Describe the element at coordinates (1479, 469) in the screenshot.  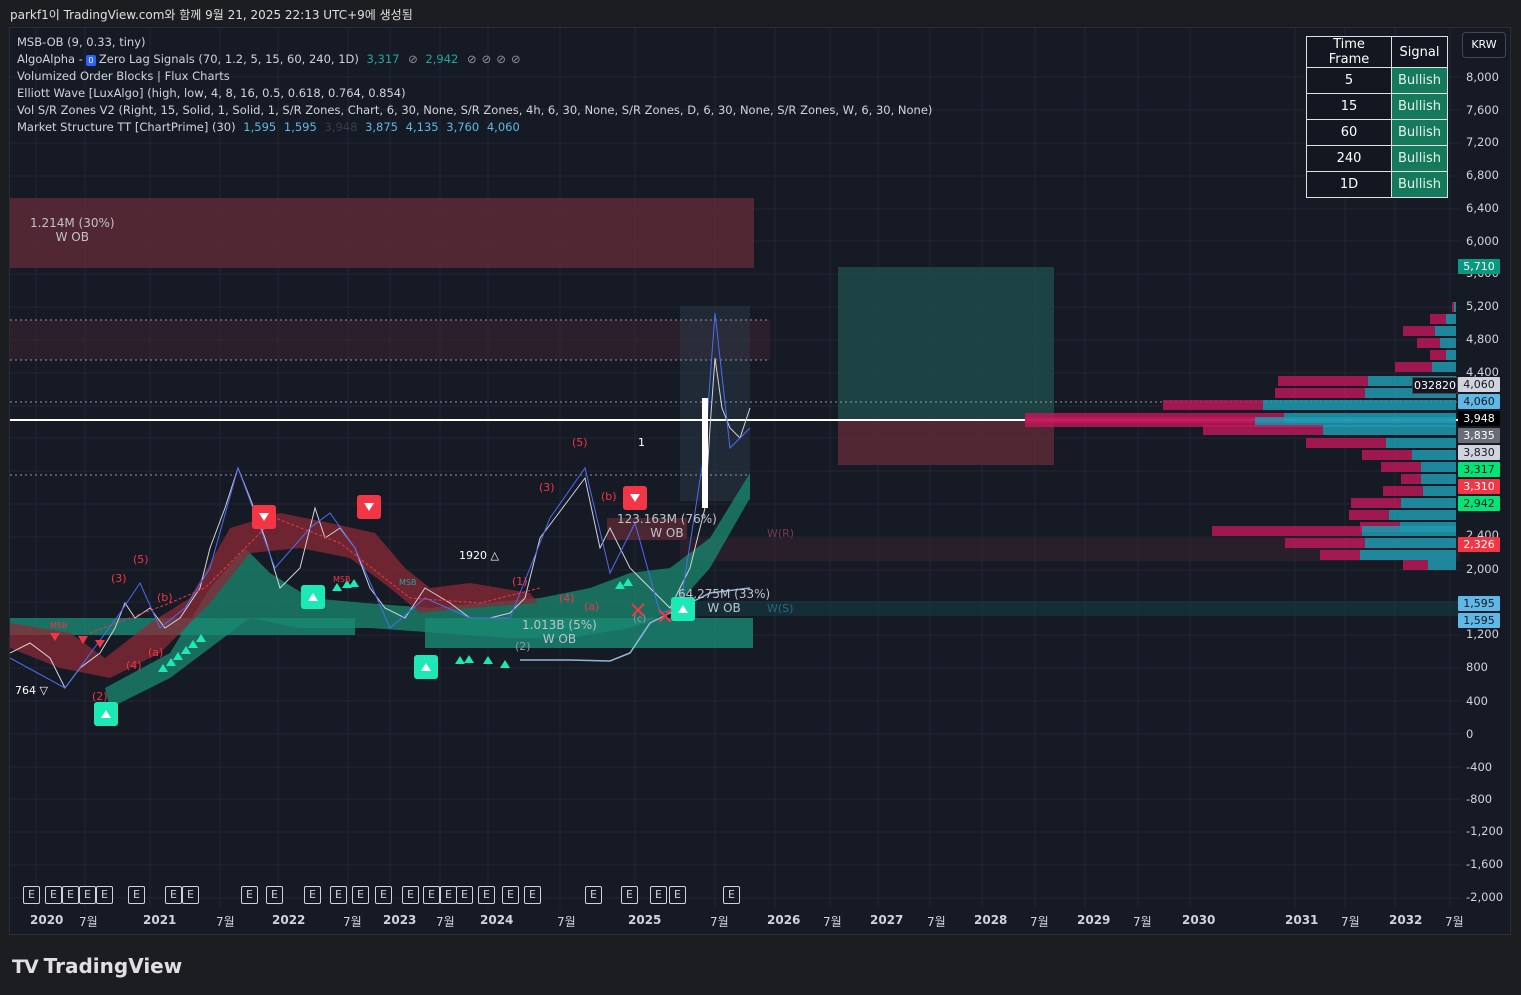
I see `price-tag: 3,317` at that location.